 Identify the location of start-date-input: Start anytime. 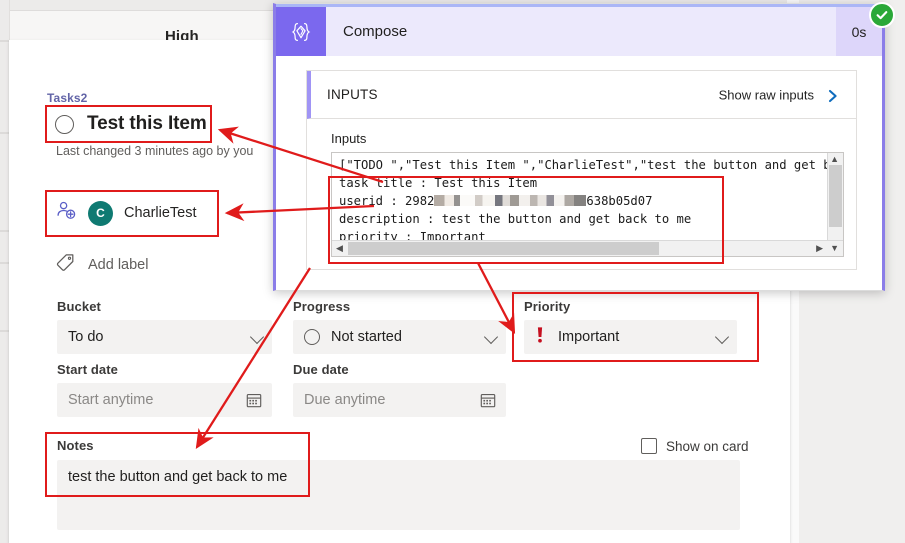
(164, 400).